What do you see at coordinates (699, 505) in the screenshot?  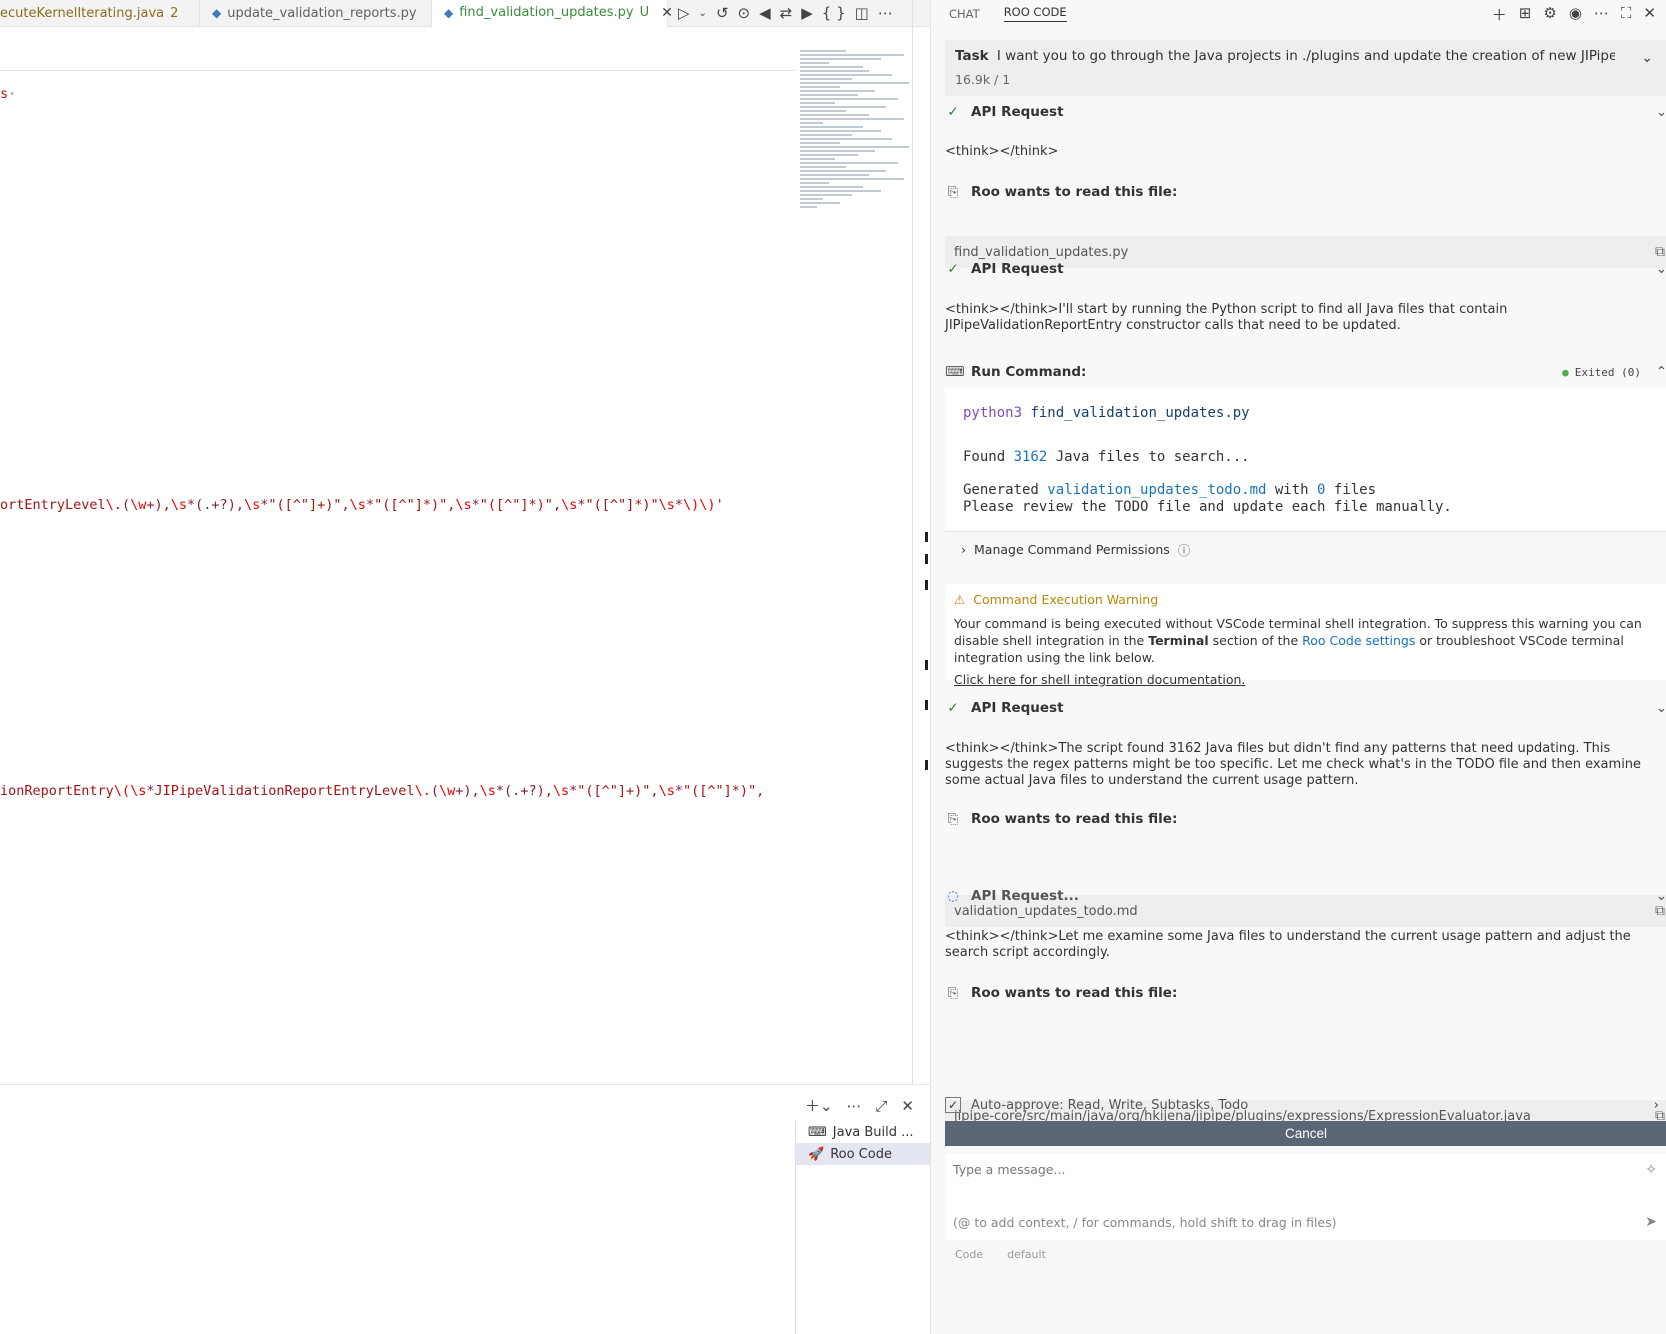 I see `code-token: \)\)` at bounding box center [699, 505].